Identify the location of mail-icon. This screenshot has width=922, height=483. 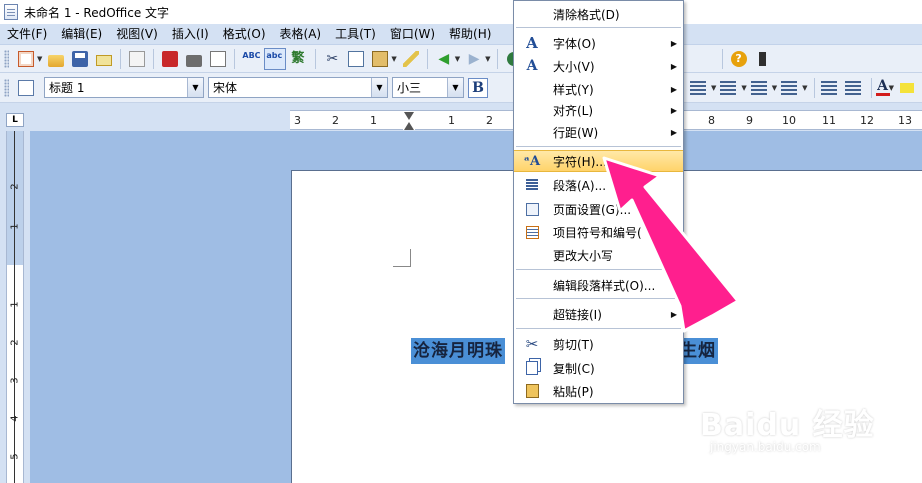
(104, 60).